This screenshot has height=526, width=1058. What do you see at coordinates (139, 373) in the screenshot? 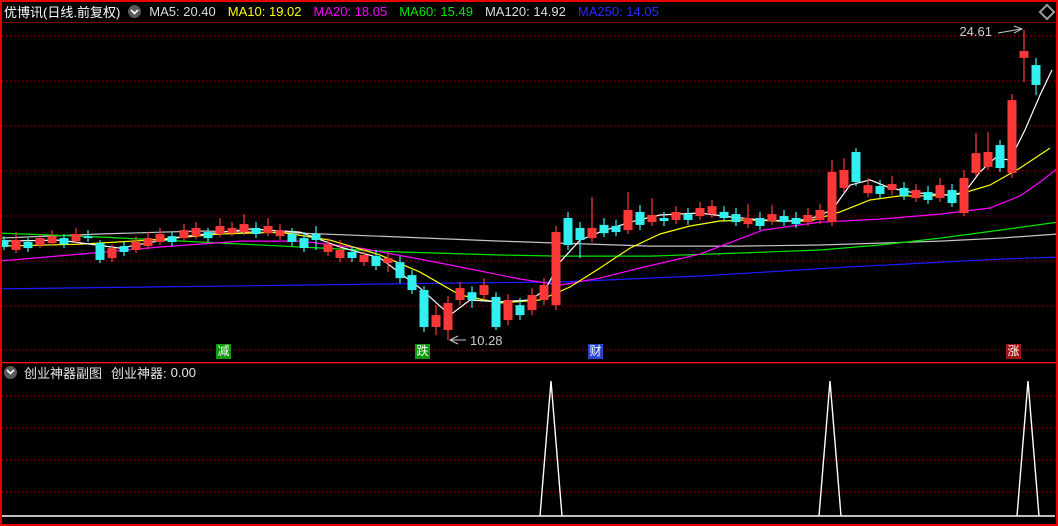
I see `indicator-name: 创业神器:` at bounding box center [139, 373].